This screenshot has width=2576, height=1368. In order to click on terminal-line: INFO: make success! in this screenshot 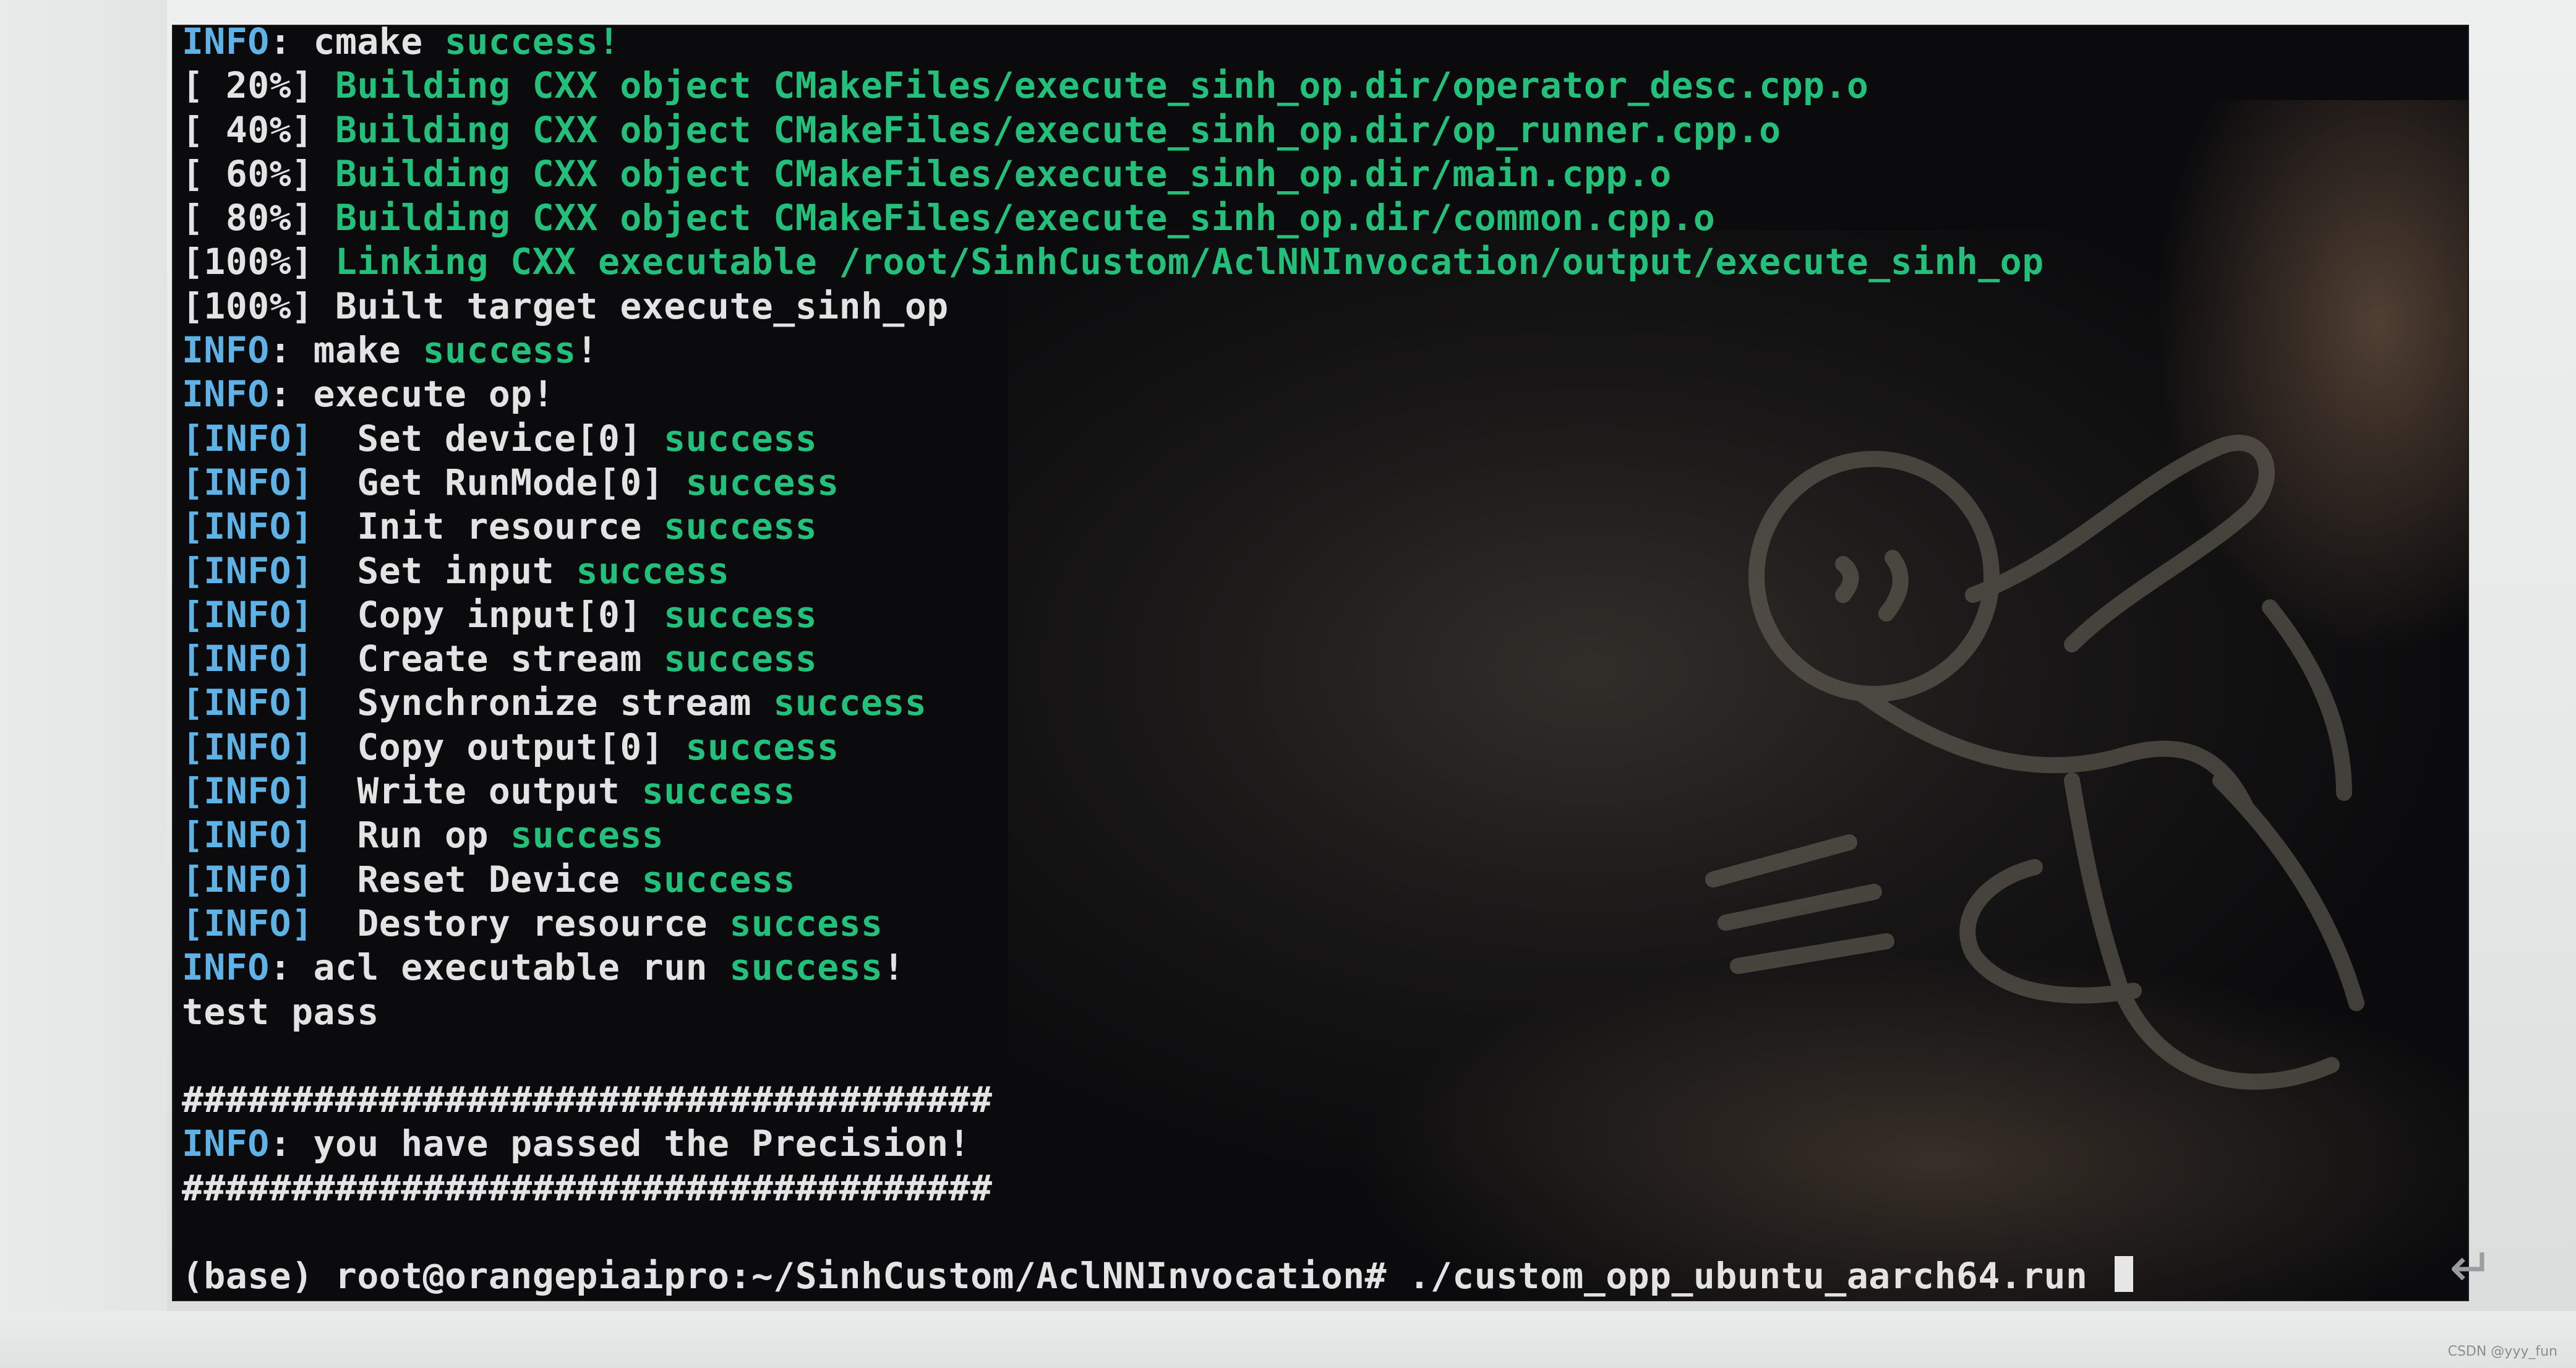, I will do `click(1325, 350)`.